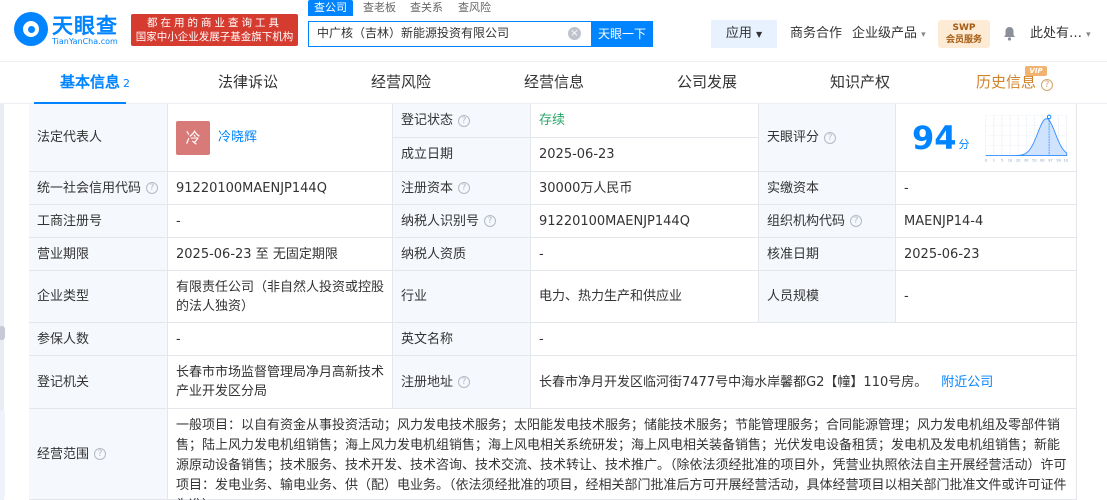 Image resolution: width=1107 pixels, height=500 pixels. I want to click on clear-icon: ×, so click(574, 33).